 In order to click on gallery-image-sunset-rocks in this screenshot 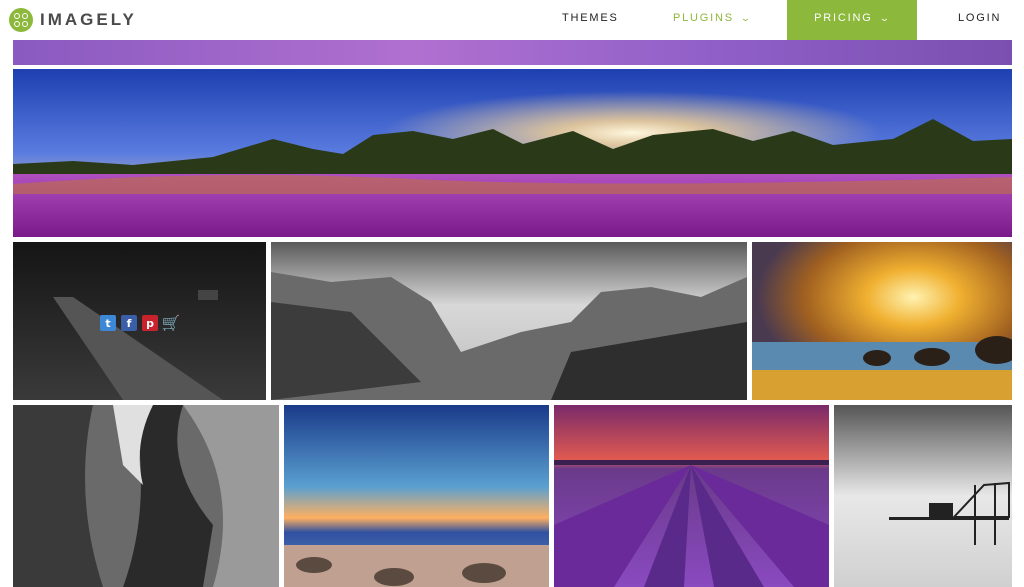, I will do `click(882, 321)`.